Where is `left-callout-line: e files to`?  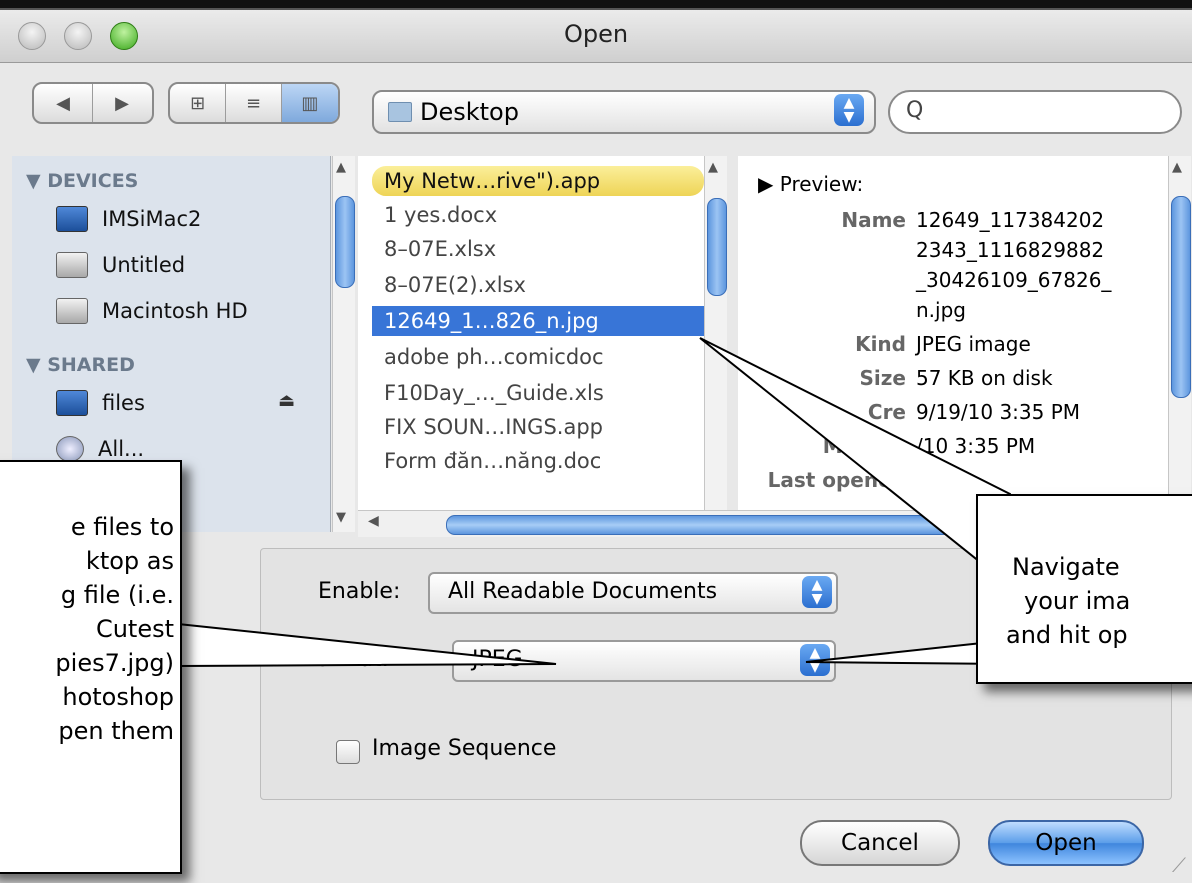
left-callout-line: e files to is located at coordinates (122, 527).